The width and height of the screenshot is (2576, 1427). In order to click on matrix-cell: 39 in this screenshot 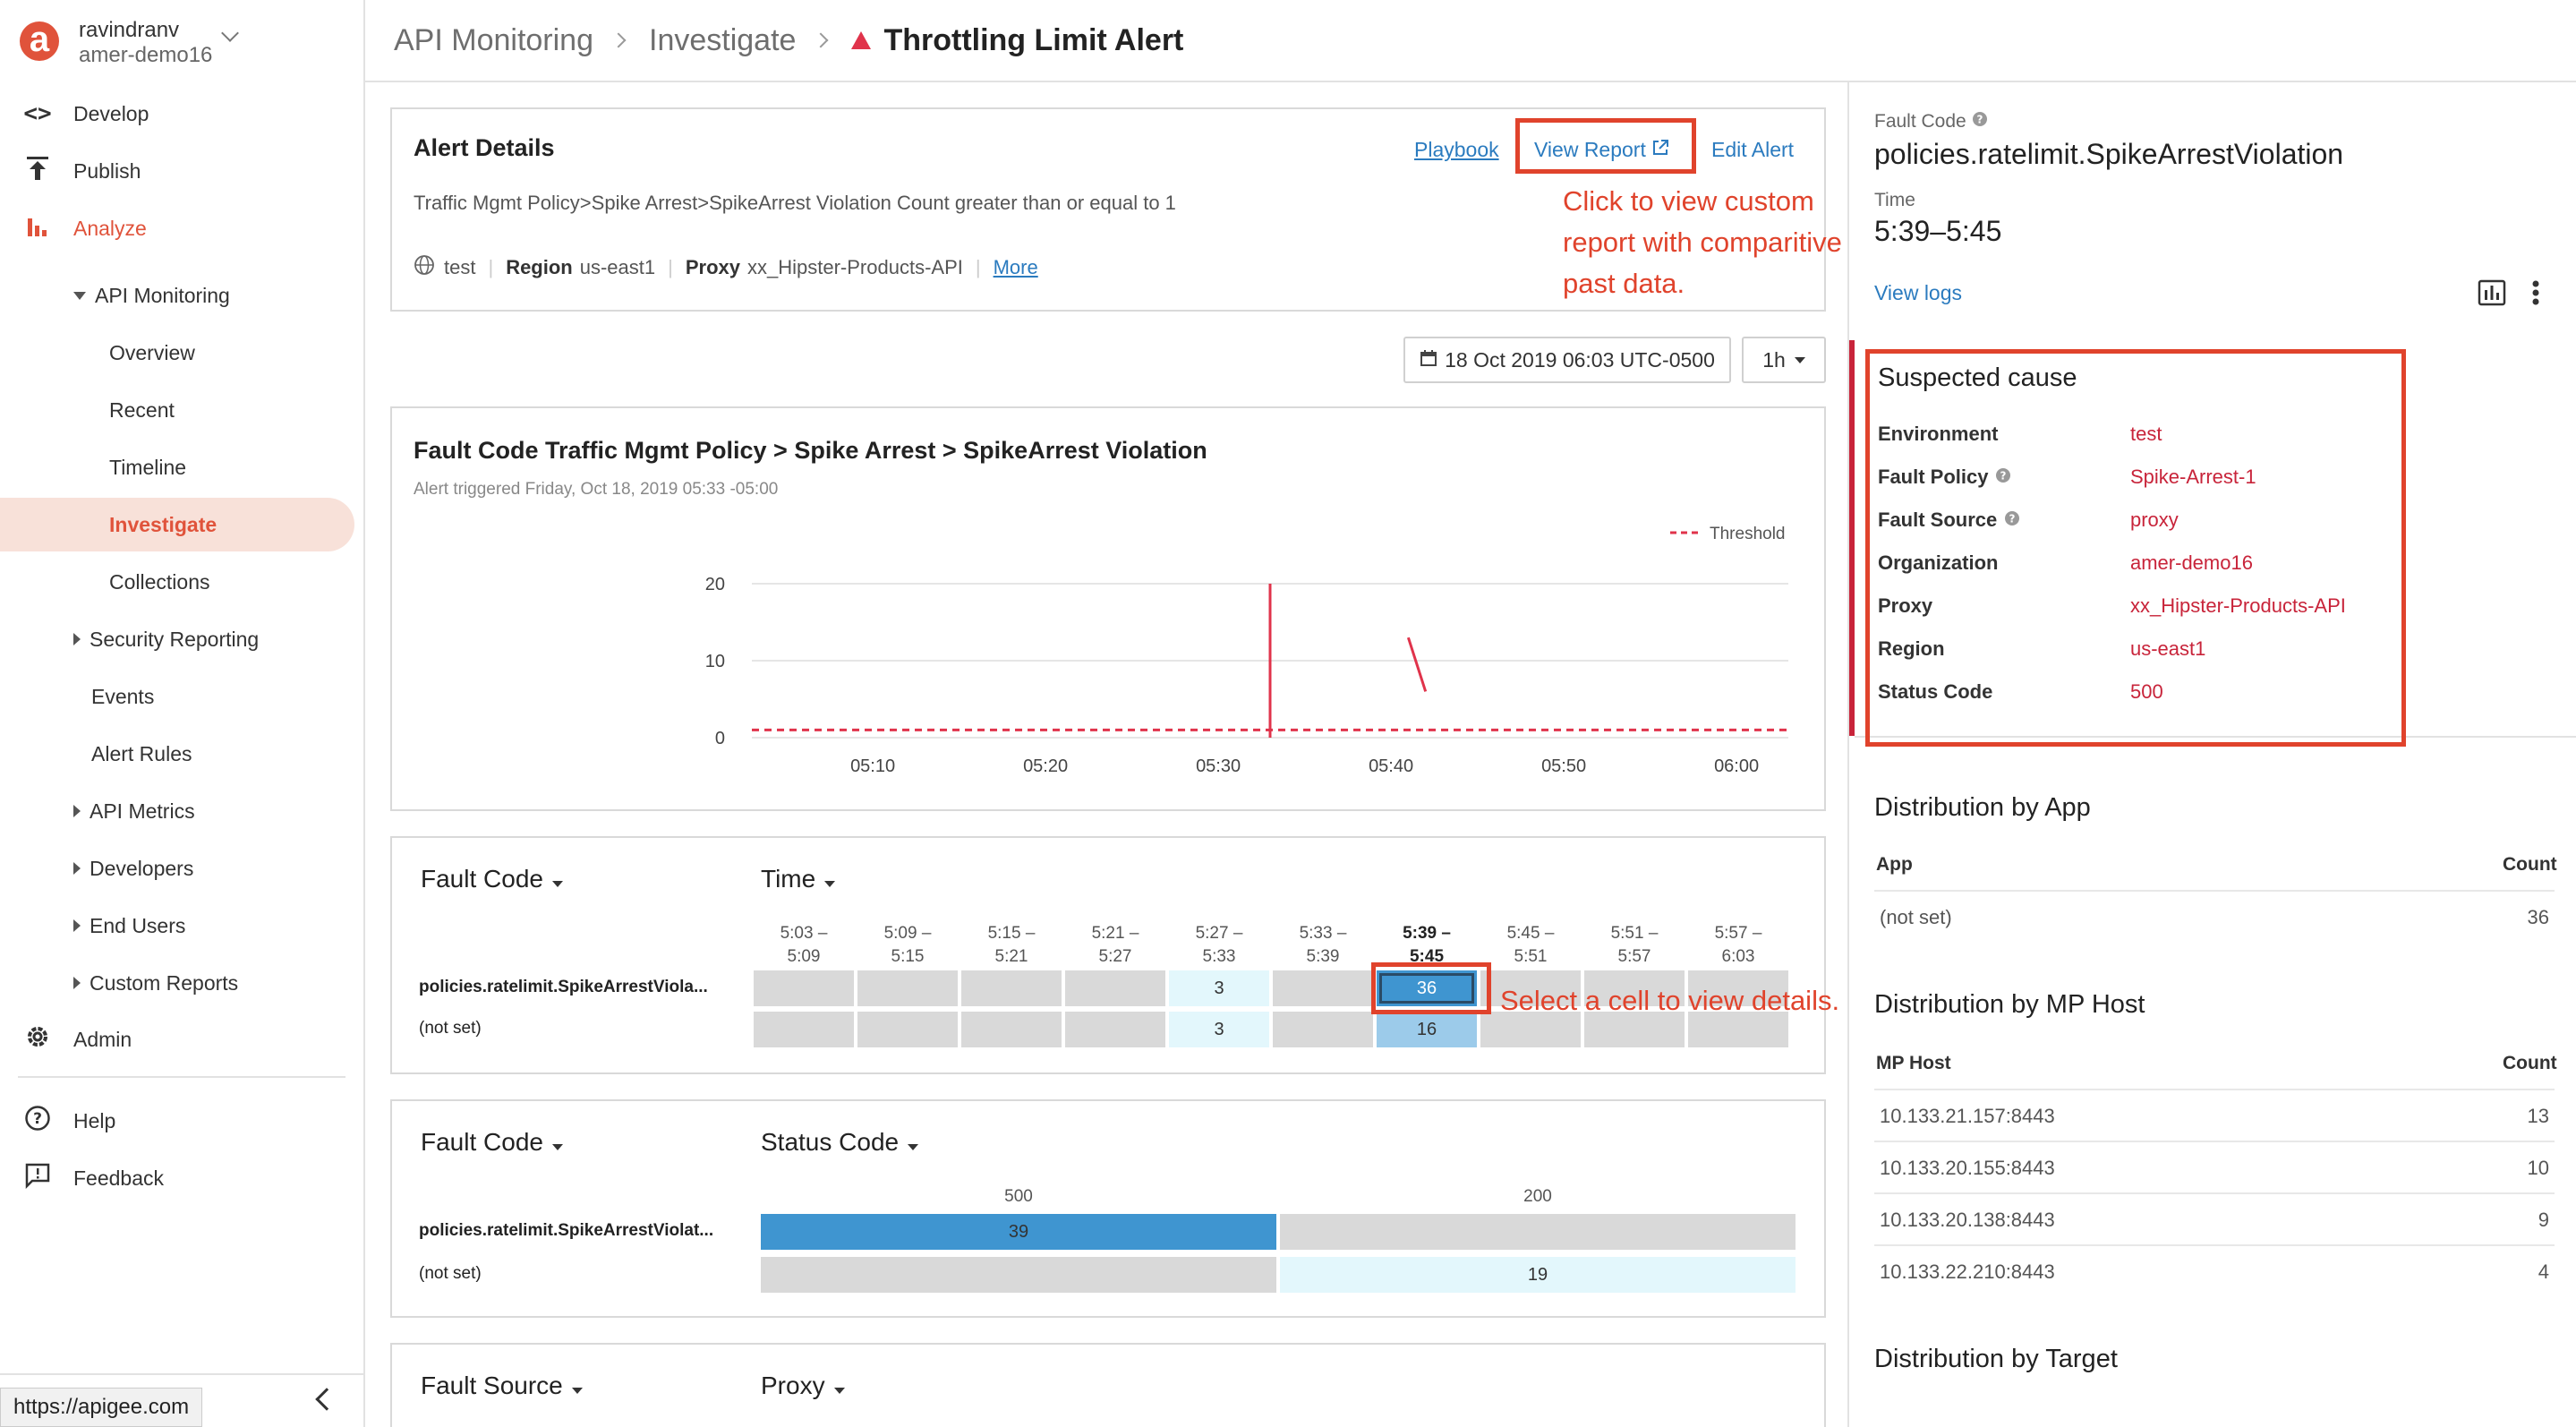, I will do `click(1018, 1232)`.